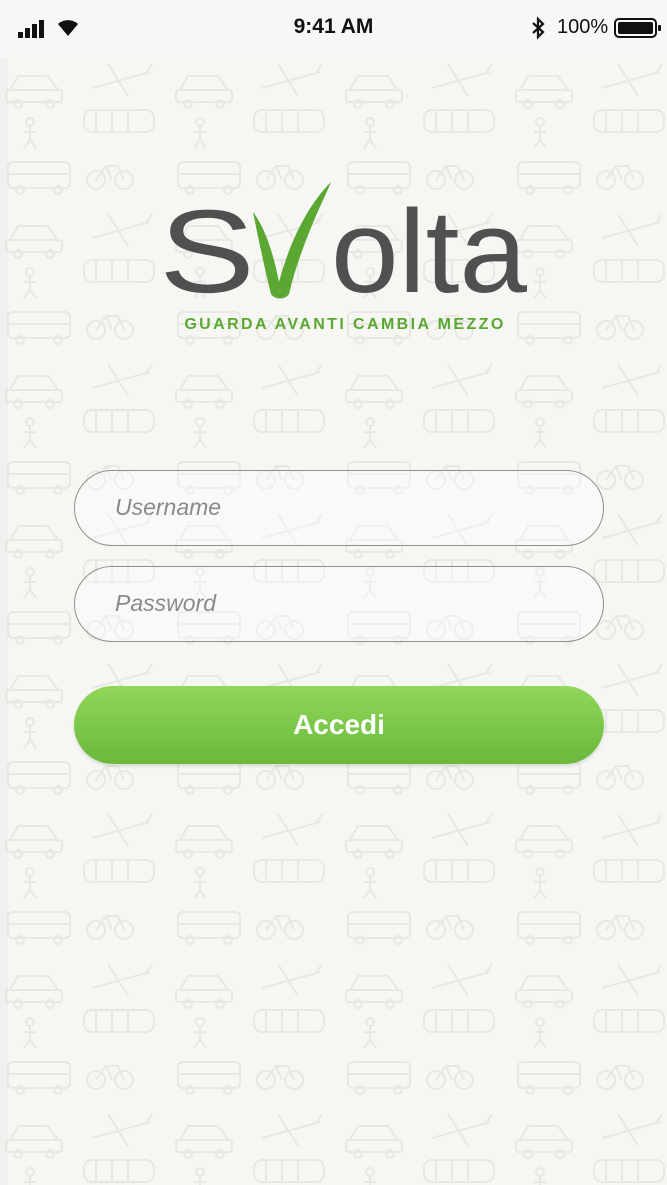 The image size is (667, 1185). Describe the element at coordinates (538, 28) in the screenshot. I see `bluetooth-icon` at that location.